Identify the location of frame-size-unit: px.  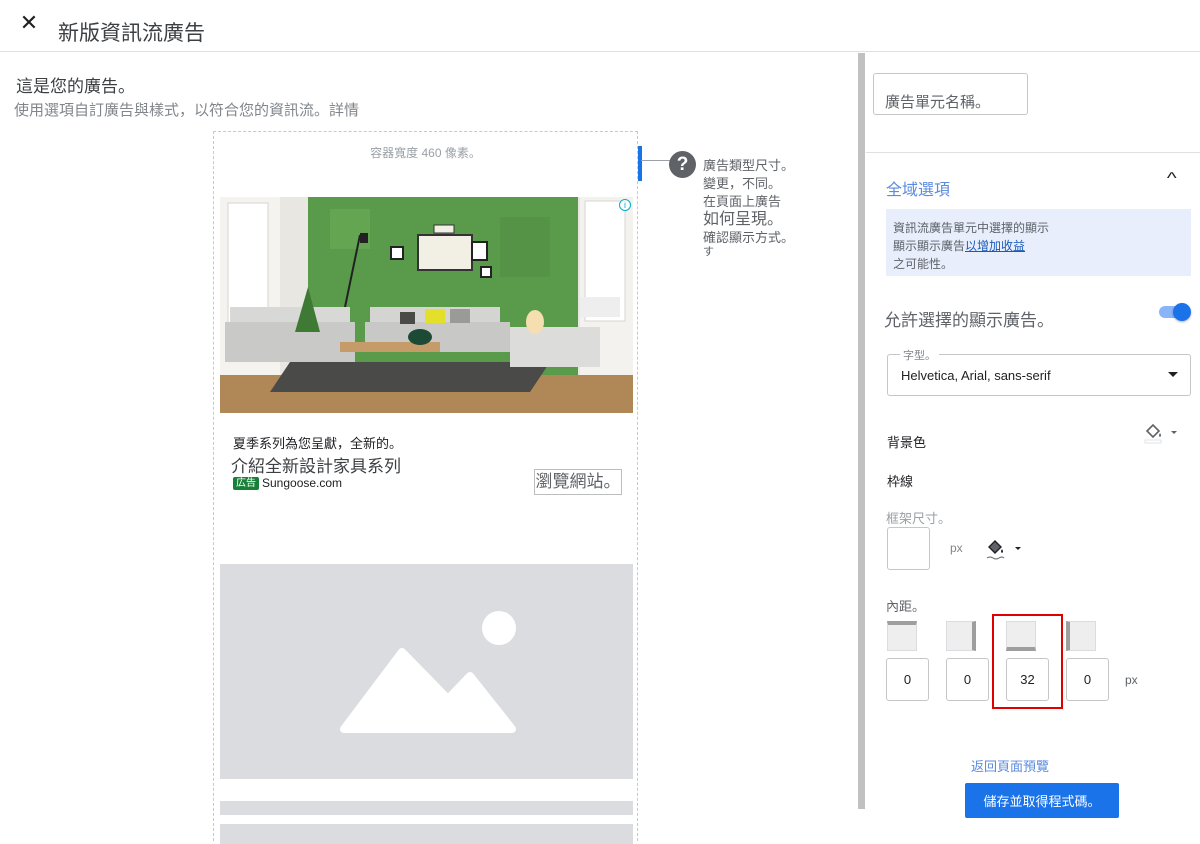
(956, 548).